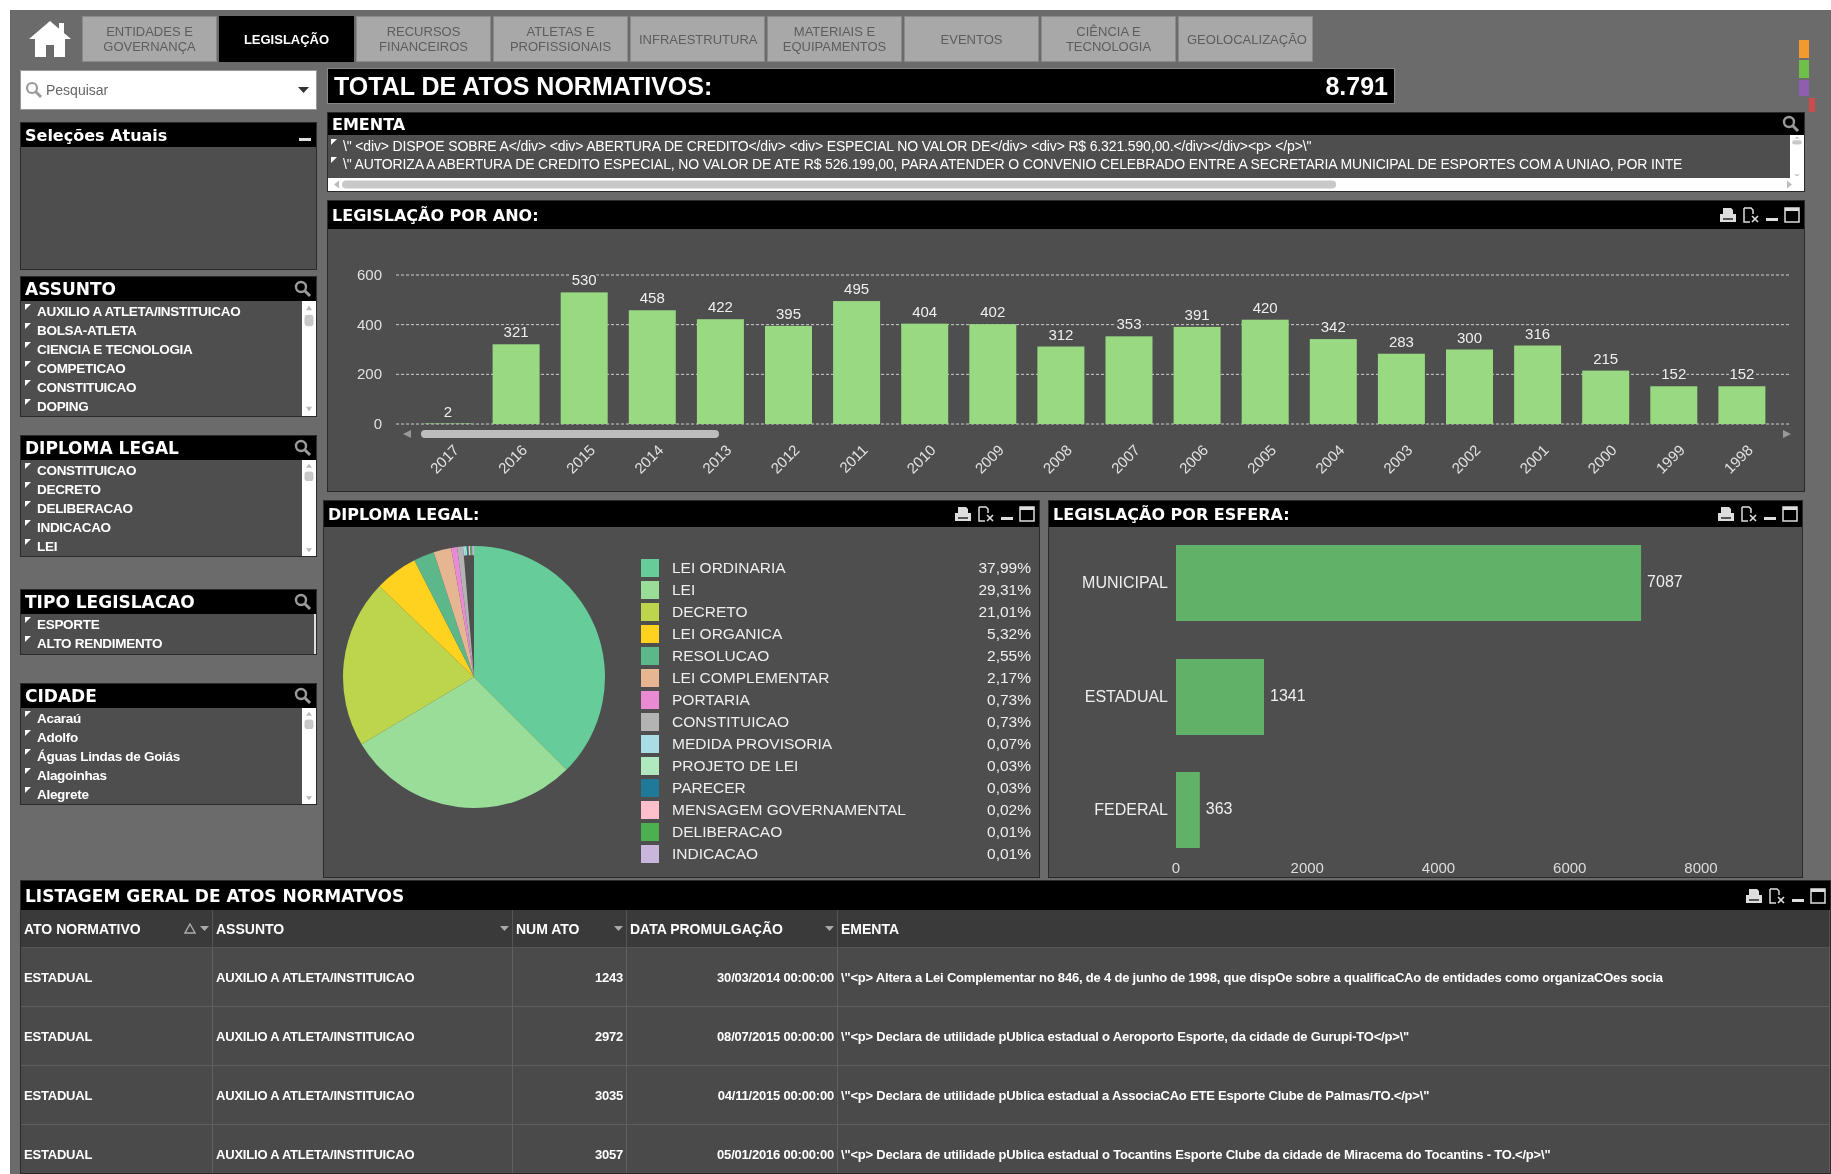 The image size is (1831, 1174). I want to click on table-cell: 3057, so click(570, 1149).